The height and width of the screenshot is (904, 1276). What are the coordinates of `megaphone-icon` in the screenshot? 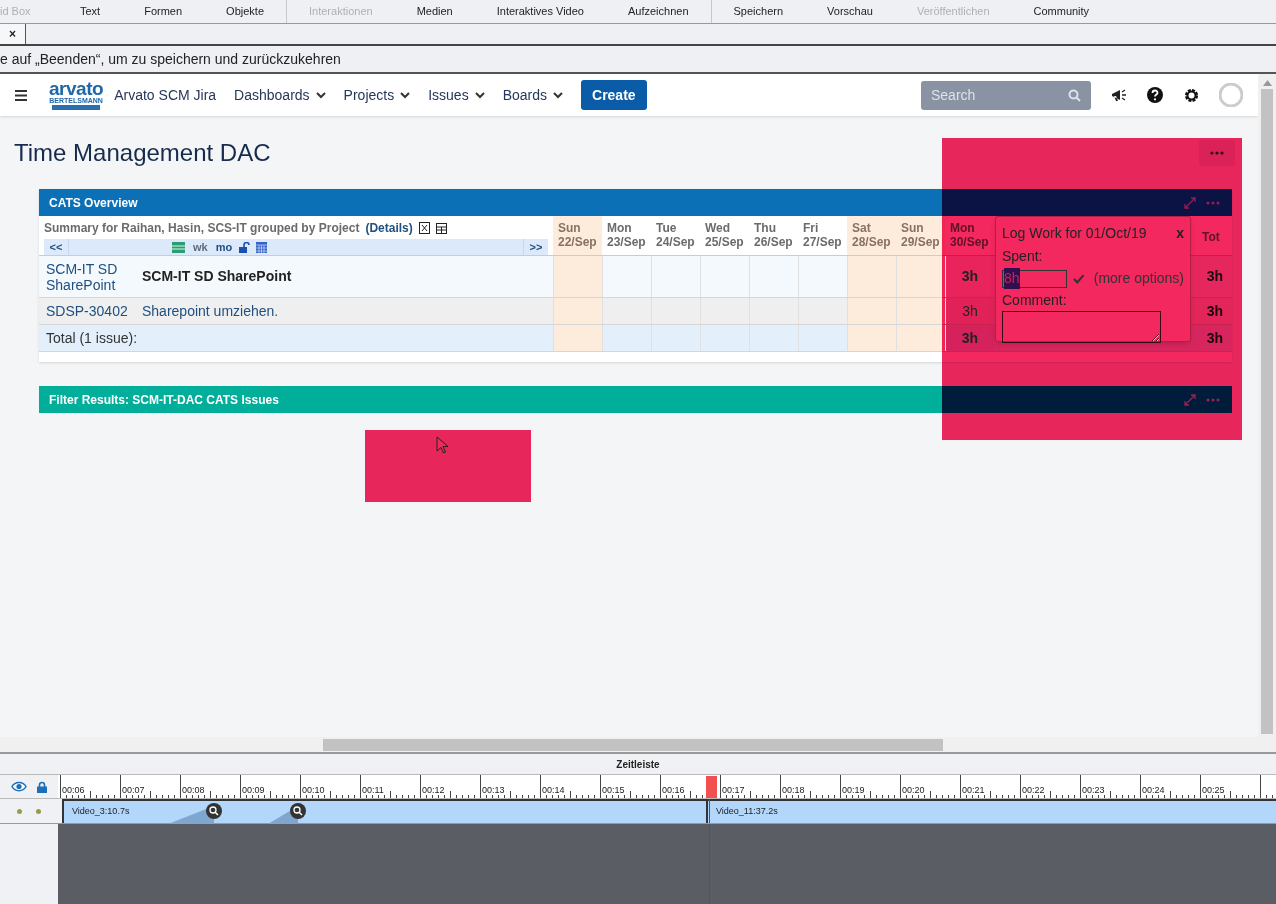 It's located at (1119, 95).